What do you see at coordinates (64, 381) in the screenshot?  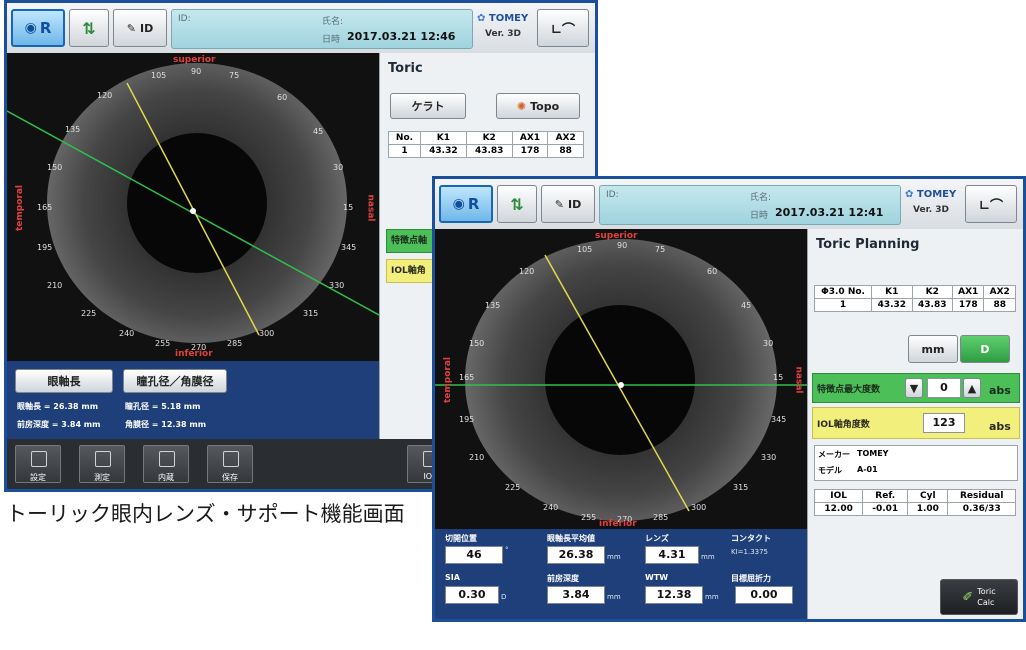 I see `axial-length-button: 眼軸長` at bounding box center [64, 381].